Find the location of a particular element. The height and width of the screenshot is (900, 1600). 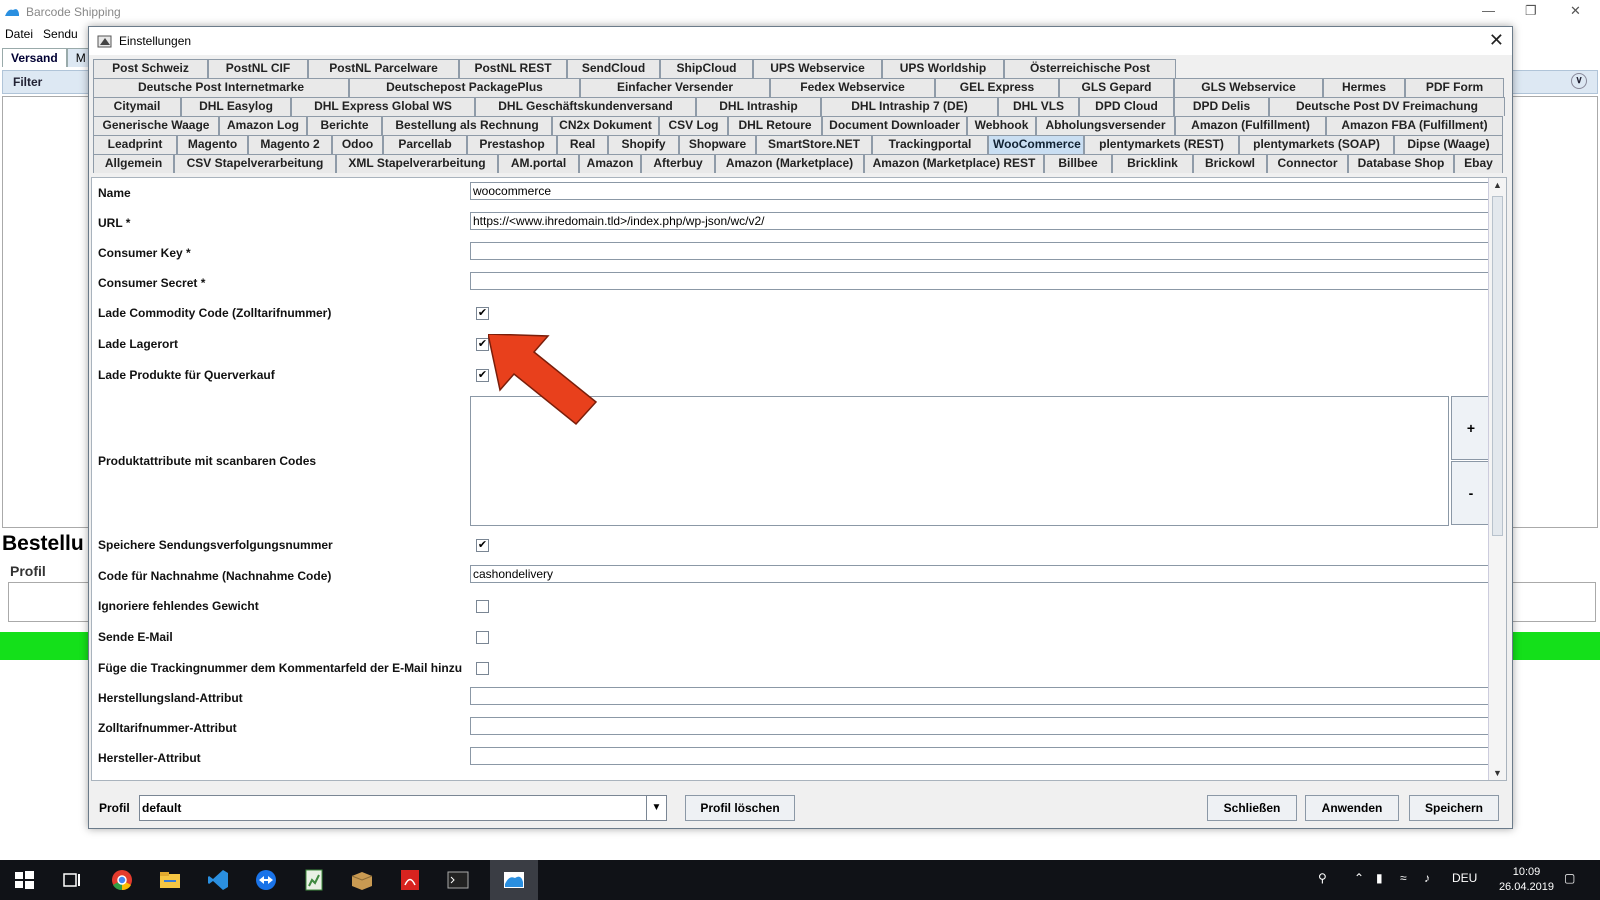

tab-billbee: Billbee is located at coordinates (1078, 163).